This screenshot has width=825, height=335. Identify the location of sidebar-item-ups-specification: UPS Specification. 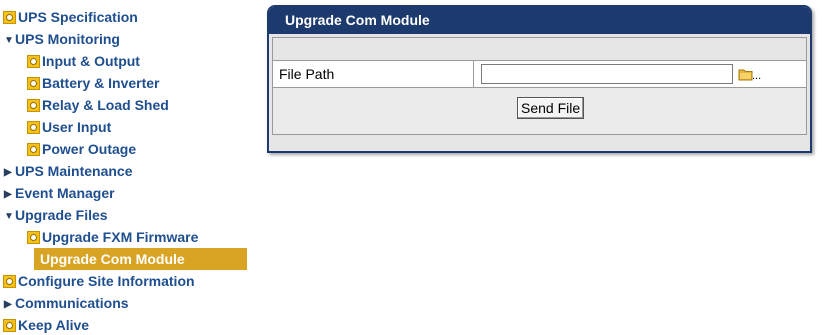
(125, 17).